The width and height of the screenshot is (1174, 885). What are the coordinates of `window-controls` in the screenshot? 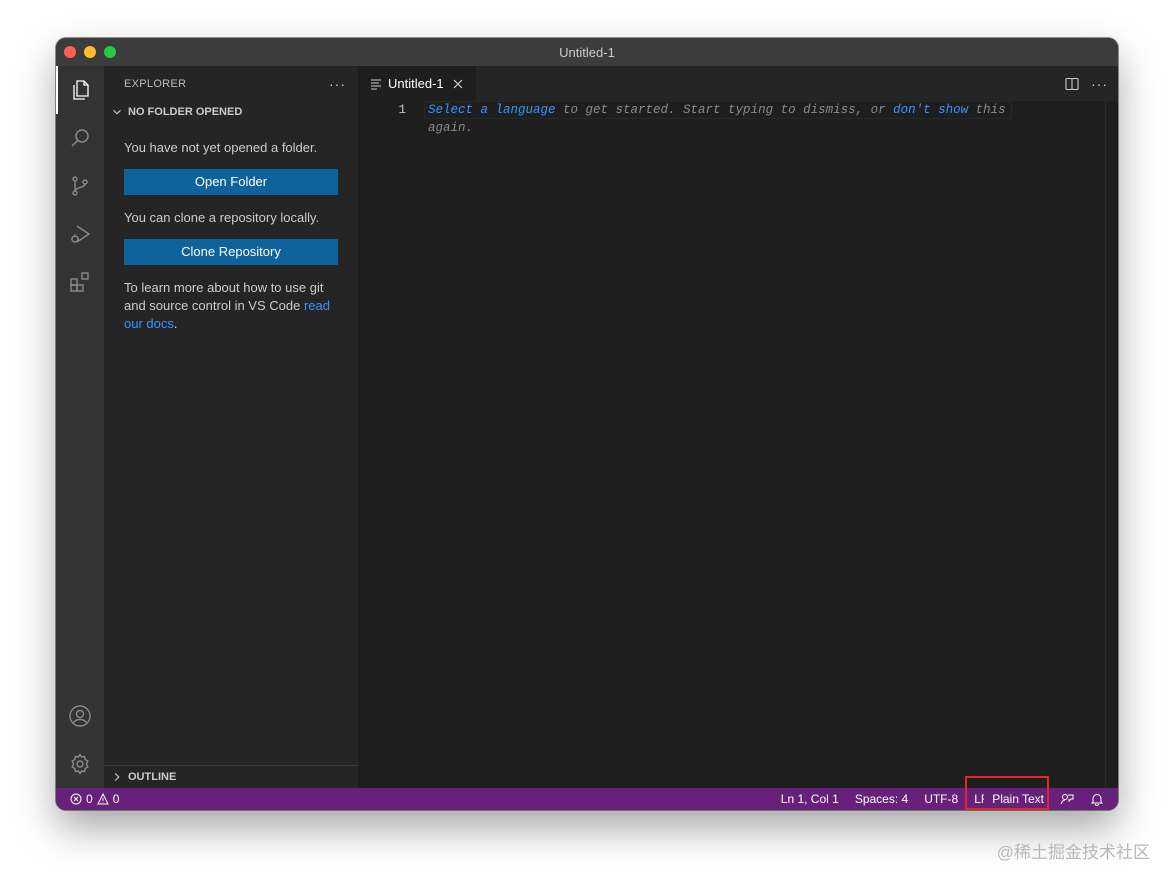 It's located at (90, 52).